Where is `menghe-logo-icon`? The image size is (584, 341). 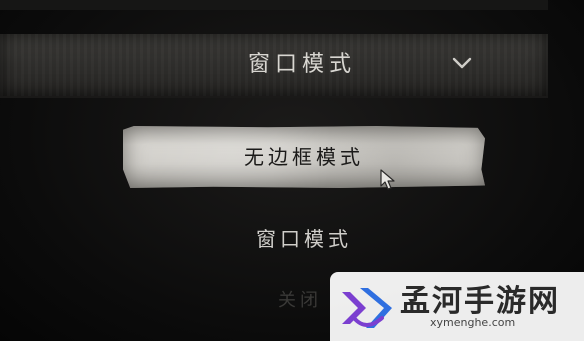
menghe-logo-icon is located at coordinates (367, 308).